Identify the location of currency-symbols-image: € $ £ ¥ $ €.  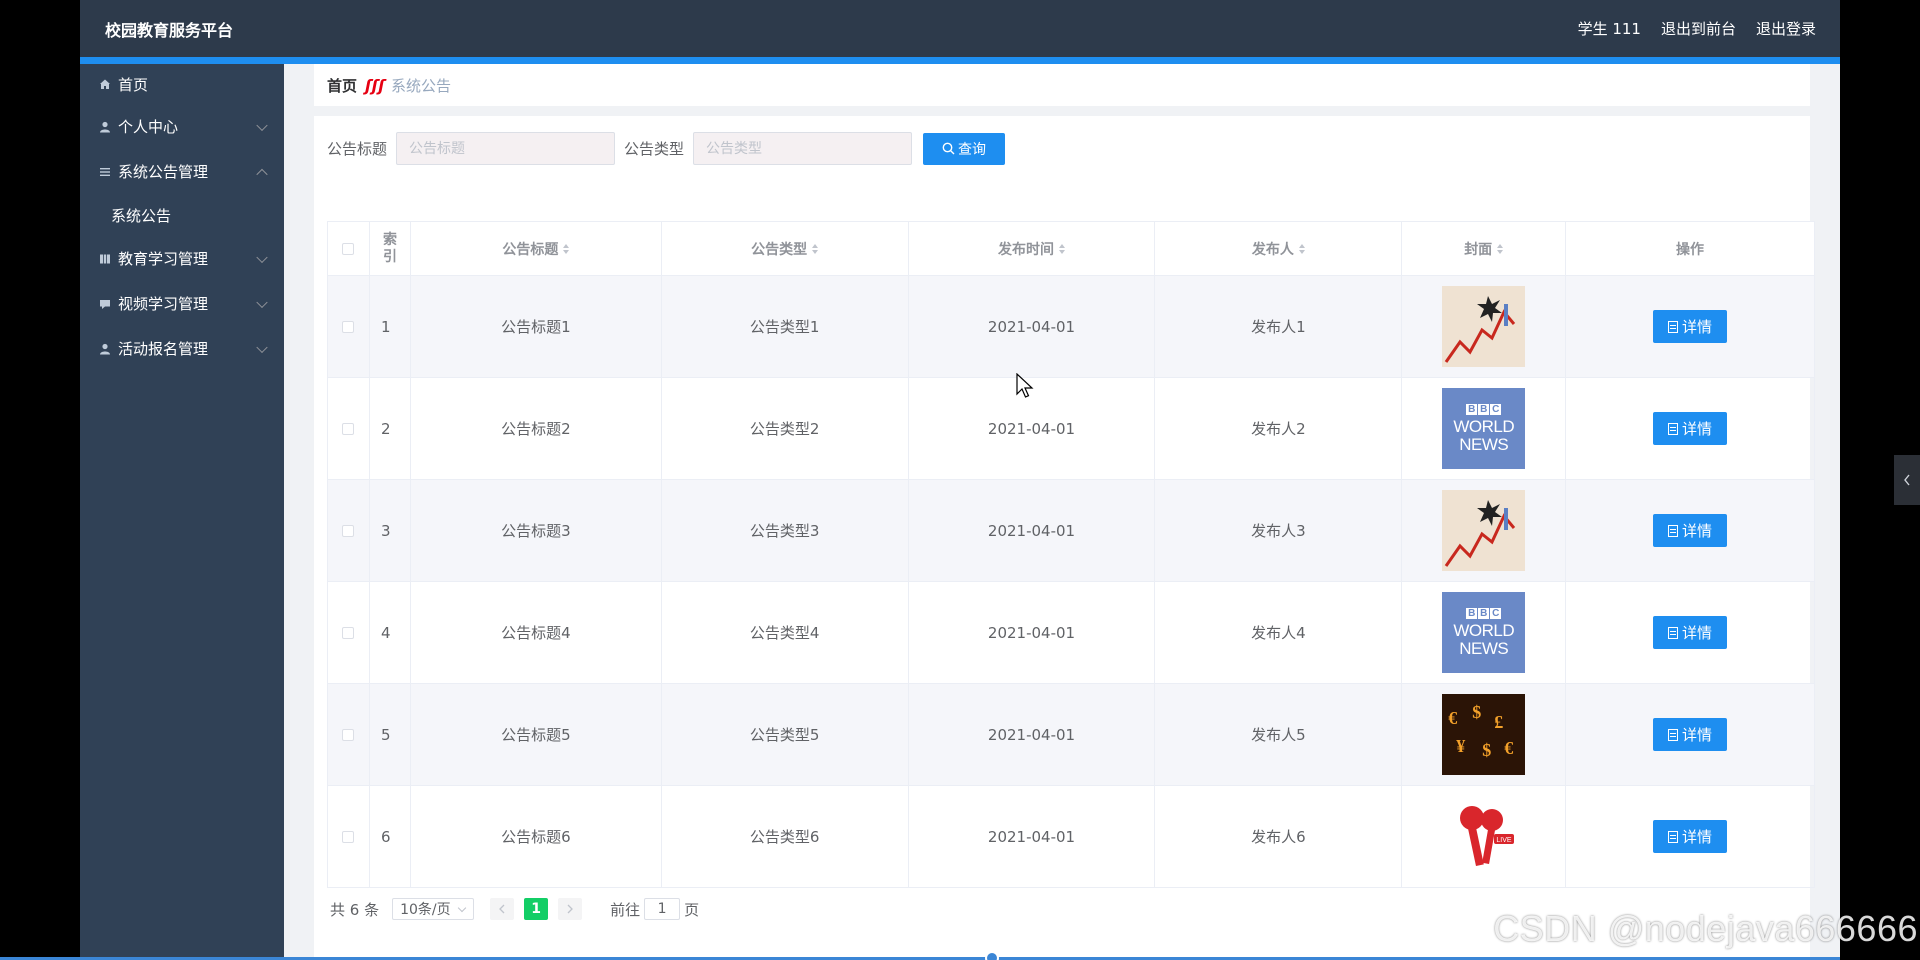
(1484, 734).